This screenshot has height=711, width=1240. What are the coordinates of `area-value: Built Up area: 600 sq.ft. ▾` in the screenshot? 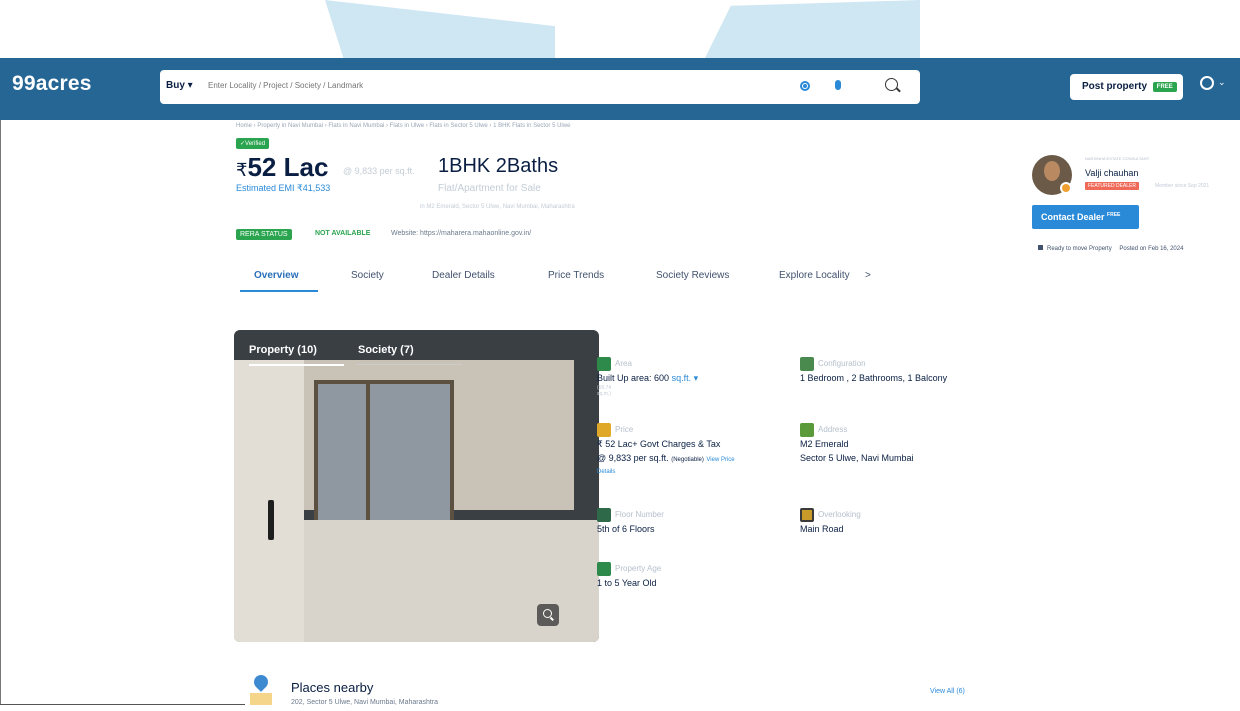 It's located at (648, 378).